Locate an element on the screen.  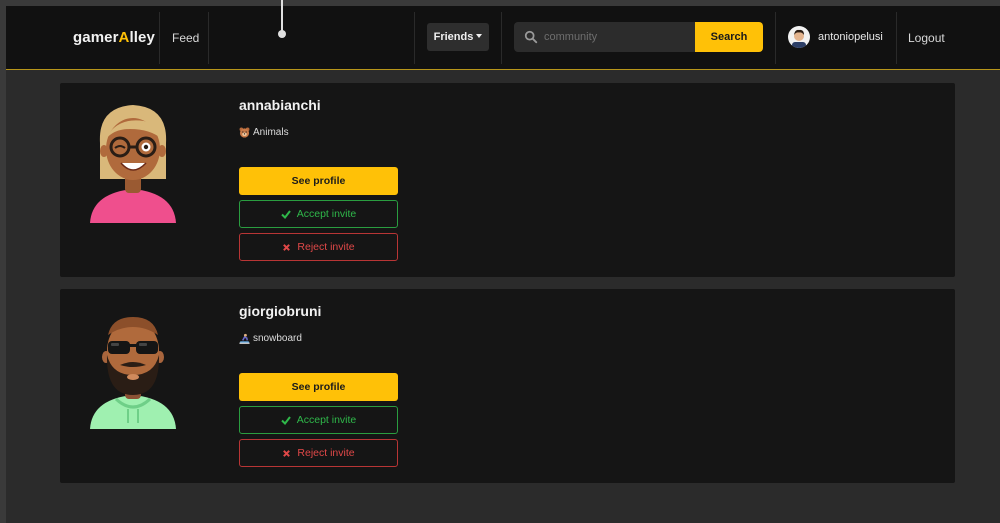
search-input is located at coordinates (619, 37).